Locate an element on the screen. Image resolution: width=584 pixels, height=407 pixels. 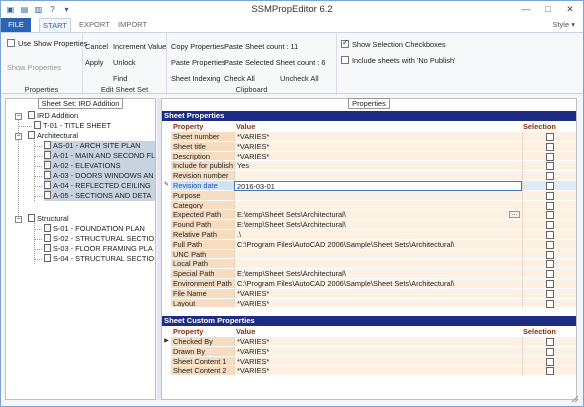
property-row: File Name *VARIES* is located at coordinates (369, 293).